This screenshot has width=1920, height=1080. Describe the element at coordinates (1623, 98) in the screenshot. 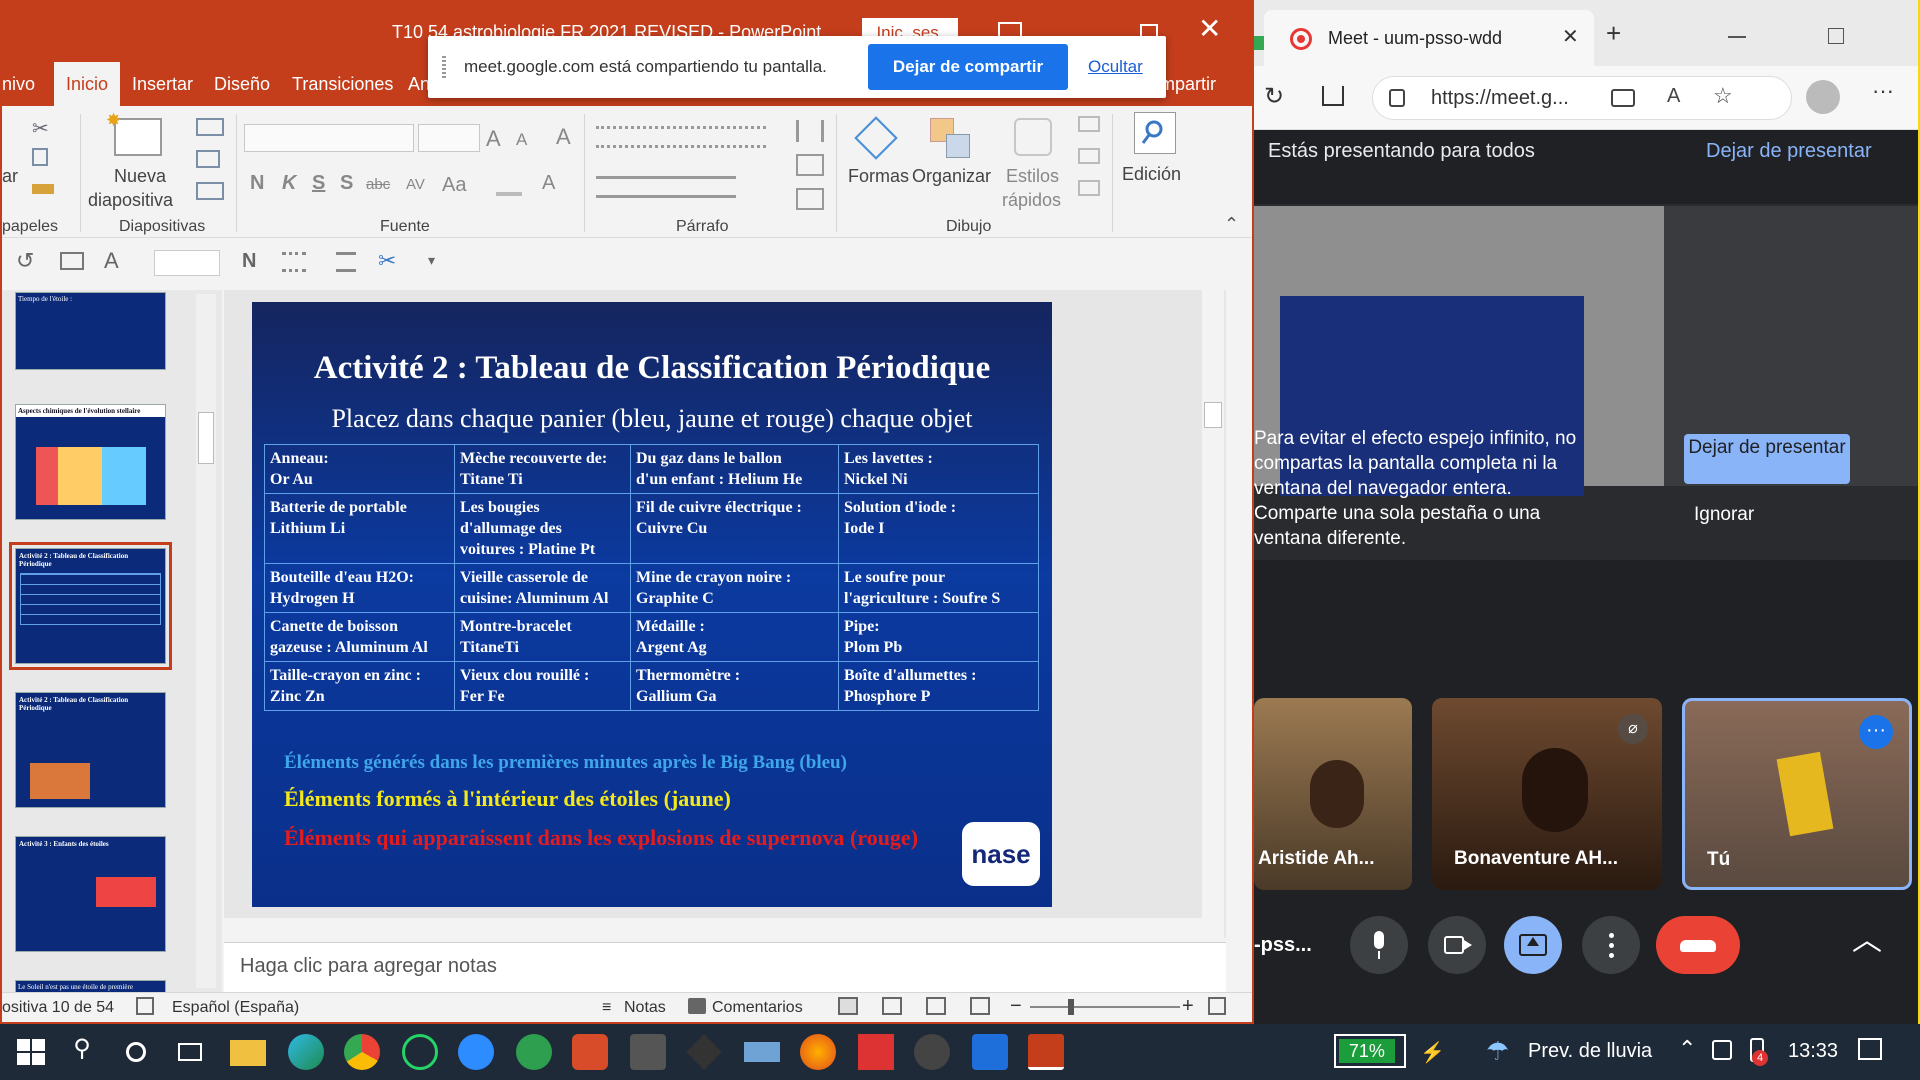

I see `camera-indicator-icon` at that location.